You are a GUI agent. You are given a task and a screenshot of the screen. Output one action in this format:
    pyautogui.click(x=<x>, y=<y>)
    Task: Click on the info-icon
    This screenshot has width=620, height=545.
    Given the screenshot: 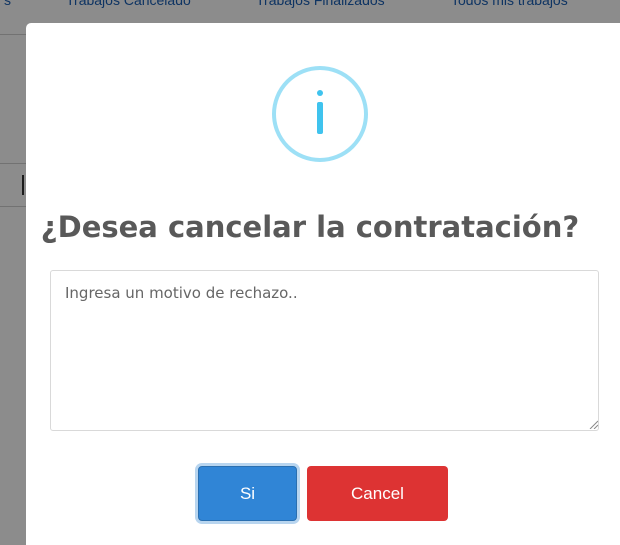 What is the action you would take?
    pyautogui.click(x=320, y=114)
    